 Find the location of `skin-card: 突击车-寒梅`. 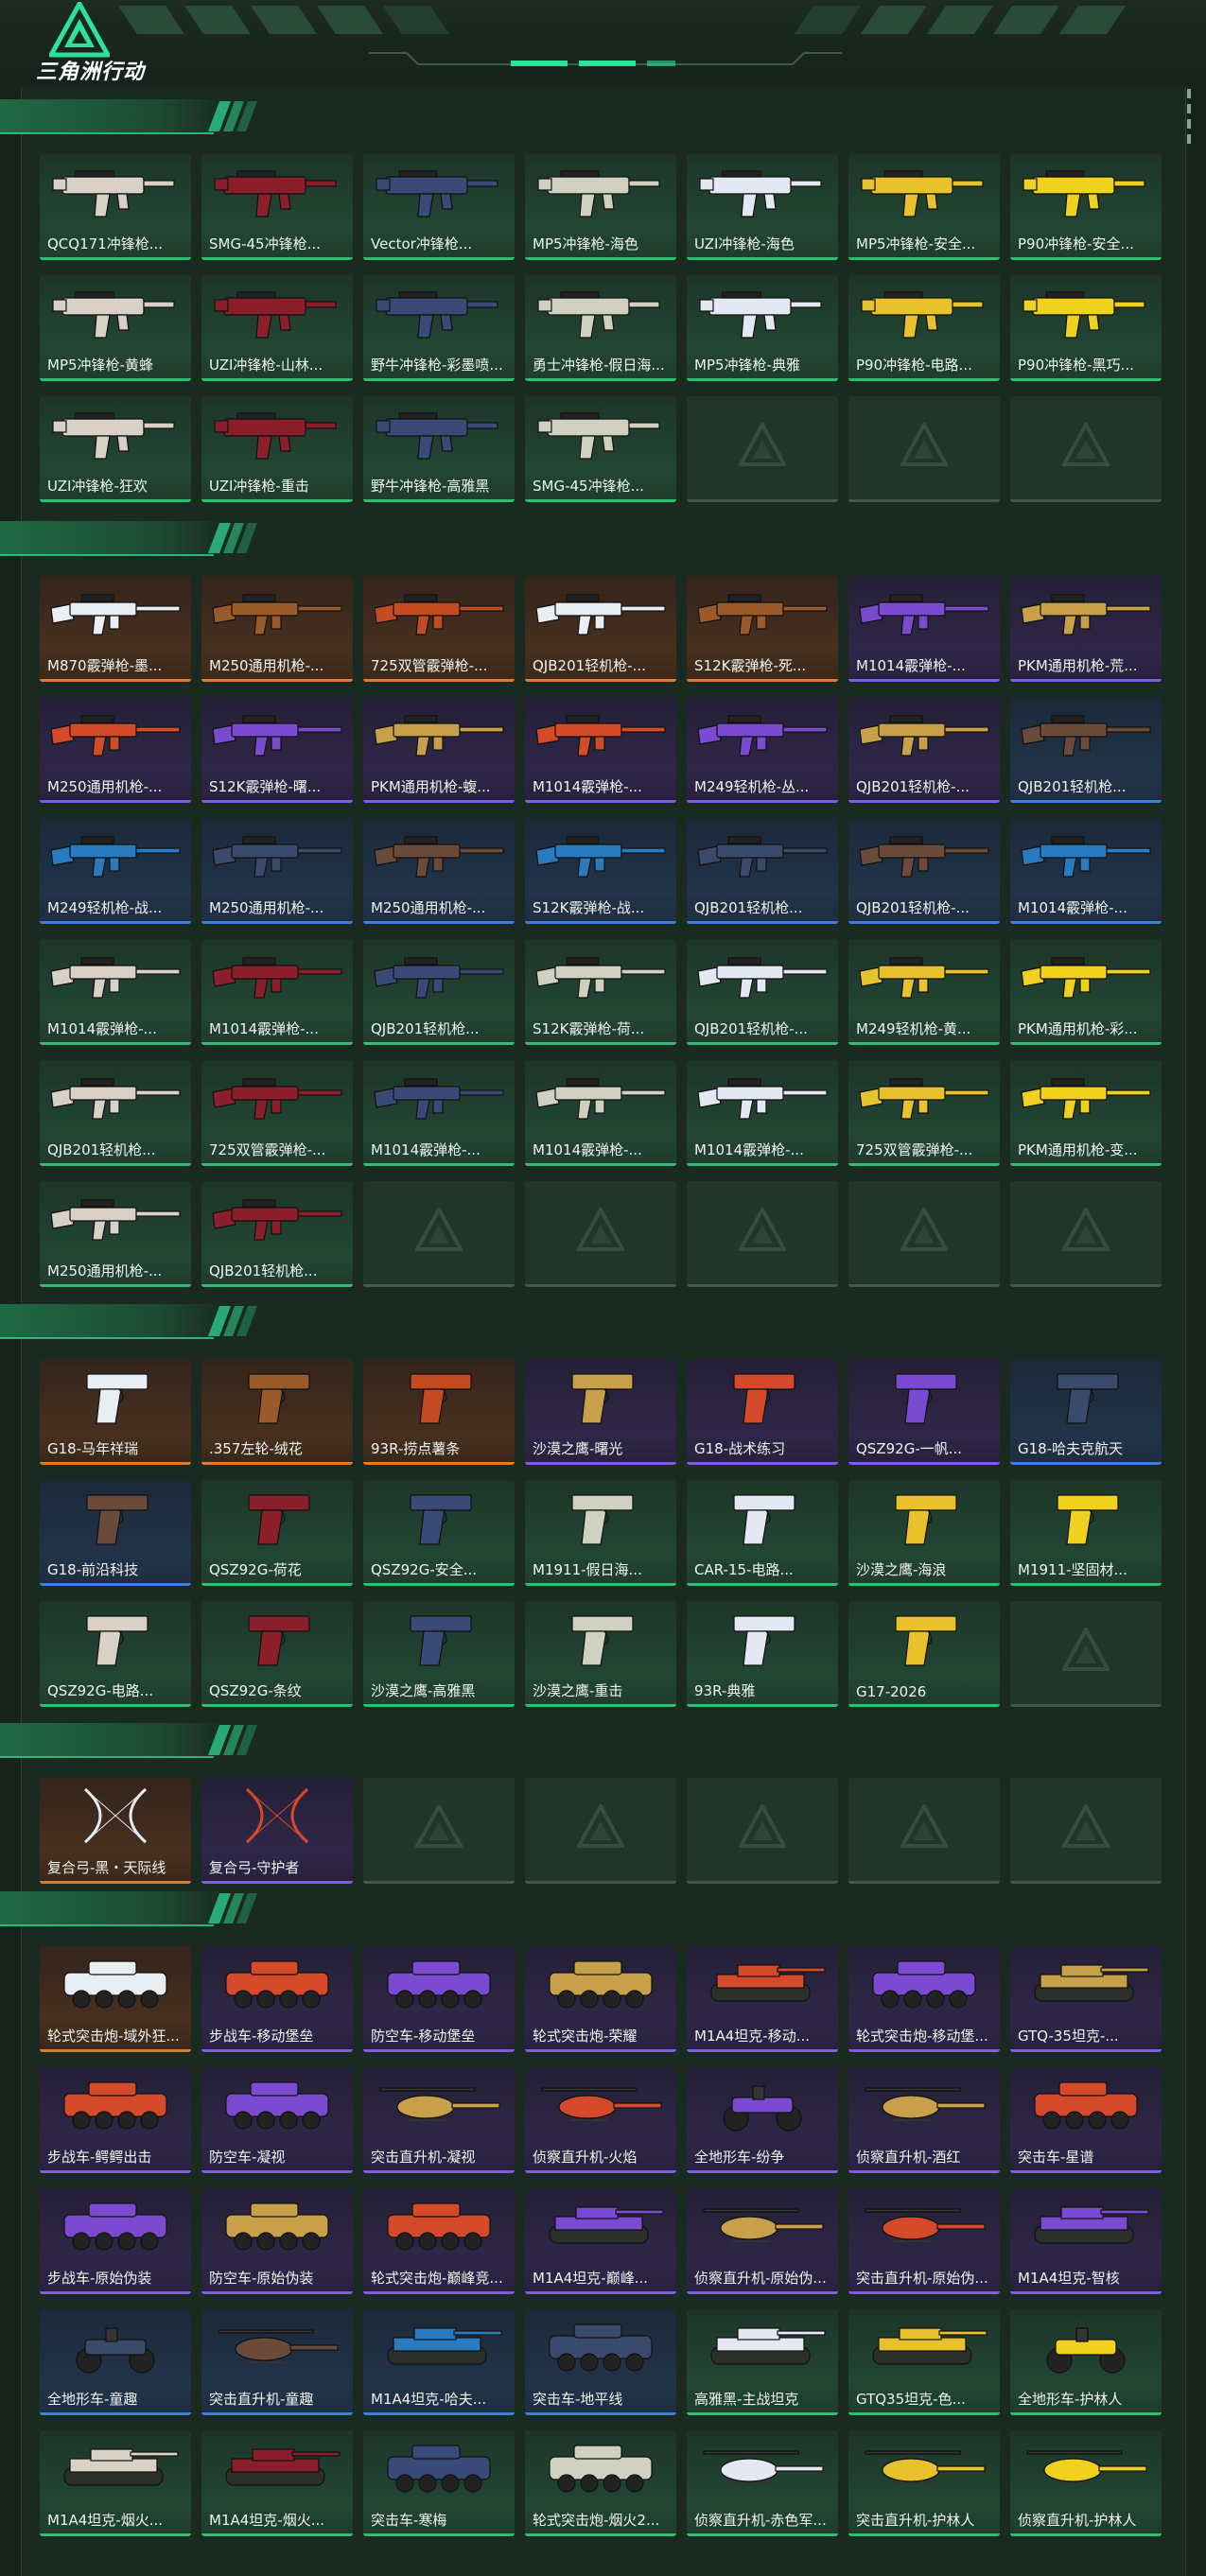

skin-card: 突击车-寒梅 is located at coordinates (439, 2483).